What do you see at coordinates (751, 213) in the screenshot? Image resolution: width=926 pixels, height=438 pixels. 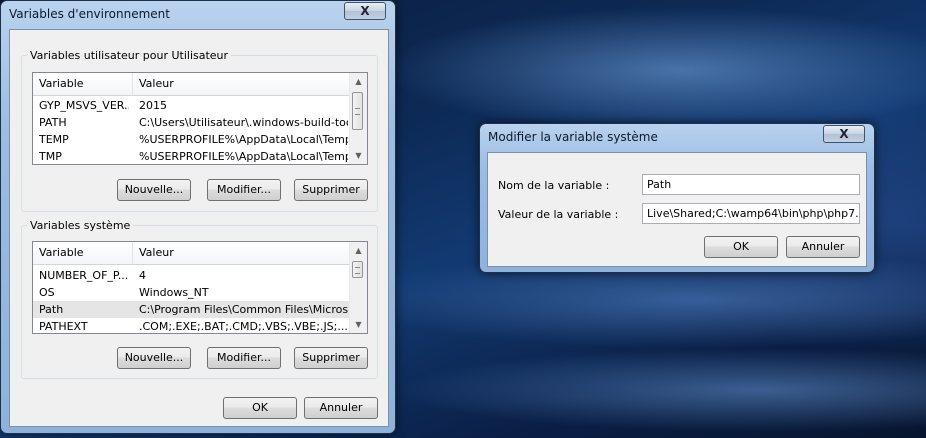 I see `variable-value-field: Live\Shared;C:\wamp64\bin\php\php7.3.1` at bounding box center [751, 213].